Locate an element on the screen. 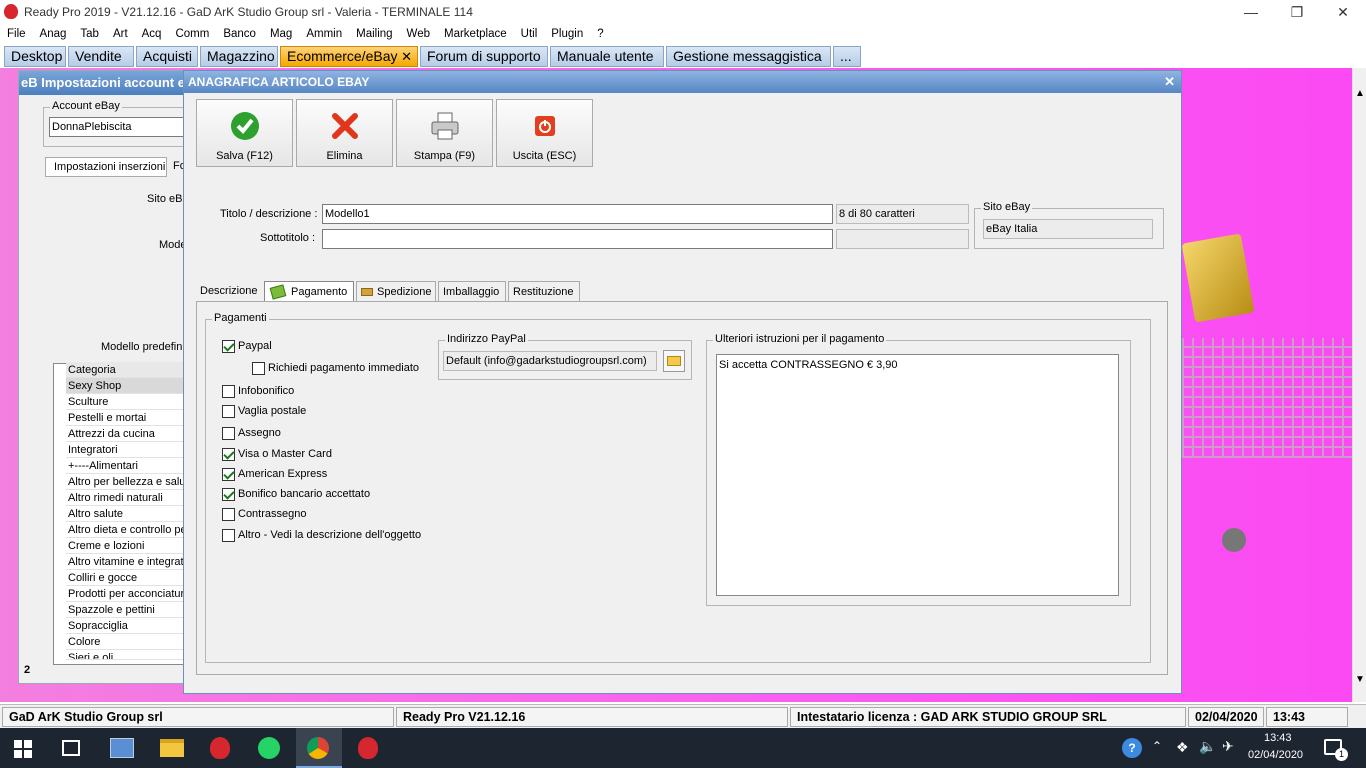 The image size is (1366, 768). menu-util: Util is located at coordinates (529, 34).